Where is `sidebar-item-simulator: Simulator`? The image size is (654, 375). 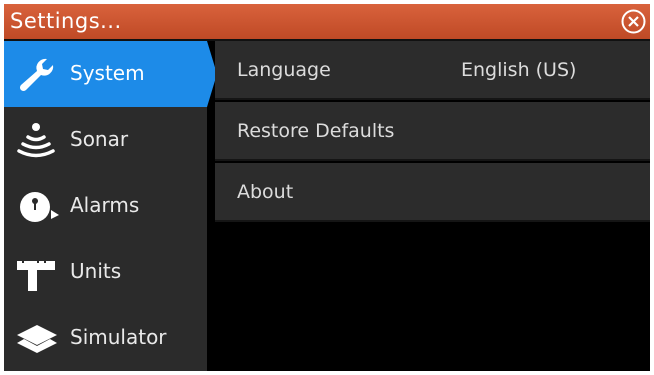 sidebar-item-simulator: Simulator is located at coordinates (105, 338).